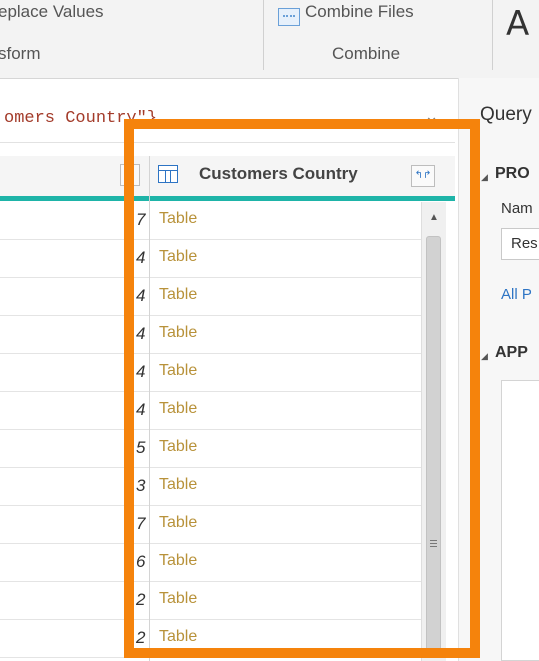 This screenshot has width=539, height=661. Describe the element at coordinates (289, 17) in the screenshot. I see `combine-files-icon` at that location.